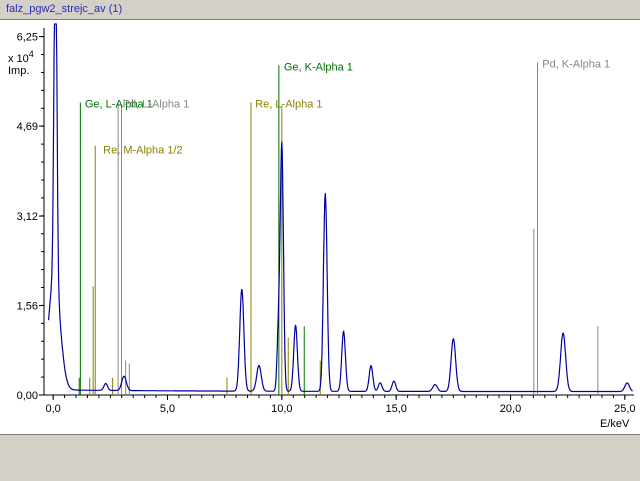  Describe the element at coordinates (395, 409) in the screenshot. I see `x-tick-label: 15,0` at that location.